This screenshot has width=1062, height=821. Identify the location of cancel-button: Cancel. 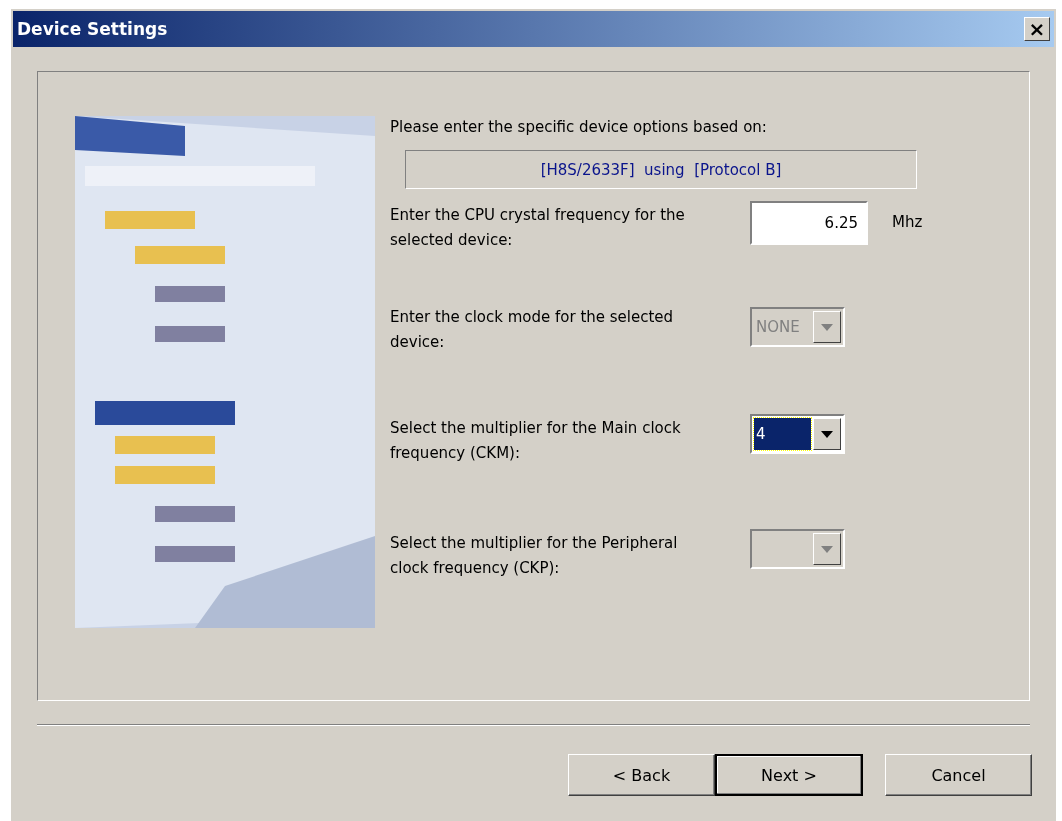
(958, 775).